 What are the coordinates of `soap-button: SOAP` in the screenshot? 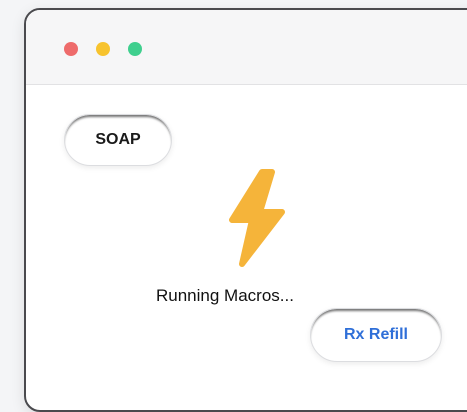 It's located at (118, 140).